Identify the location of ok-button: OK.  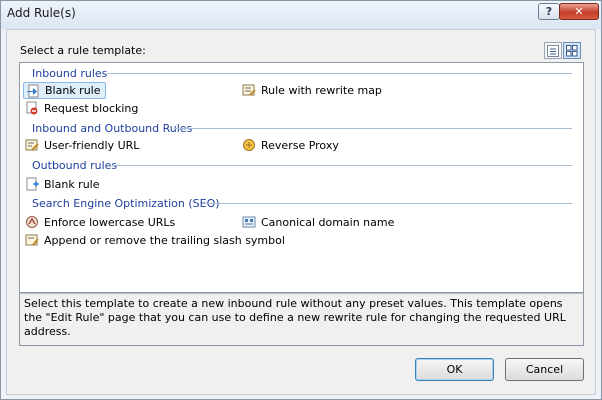
(454, 369).